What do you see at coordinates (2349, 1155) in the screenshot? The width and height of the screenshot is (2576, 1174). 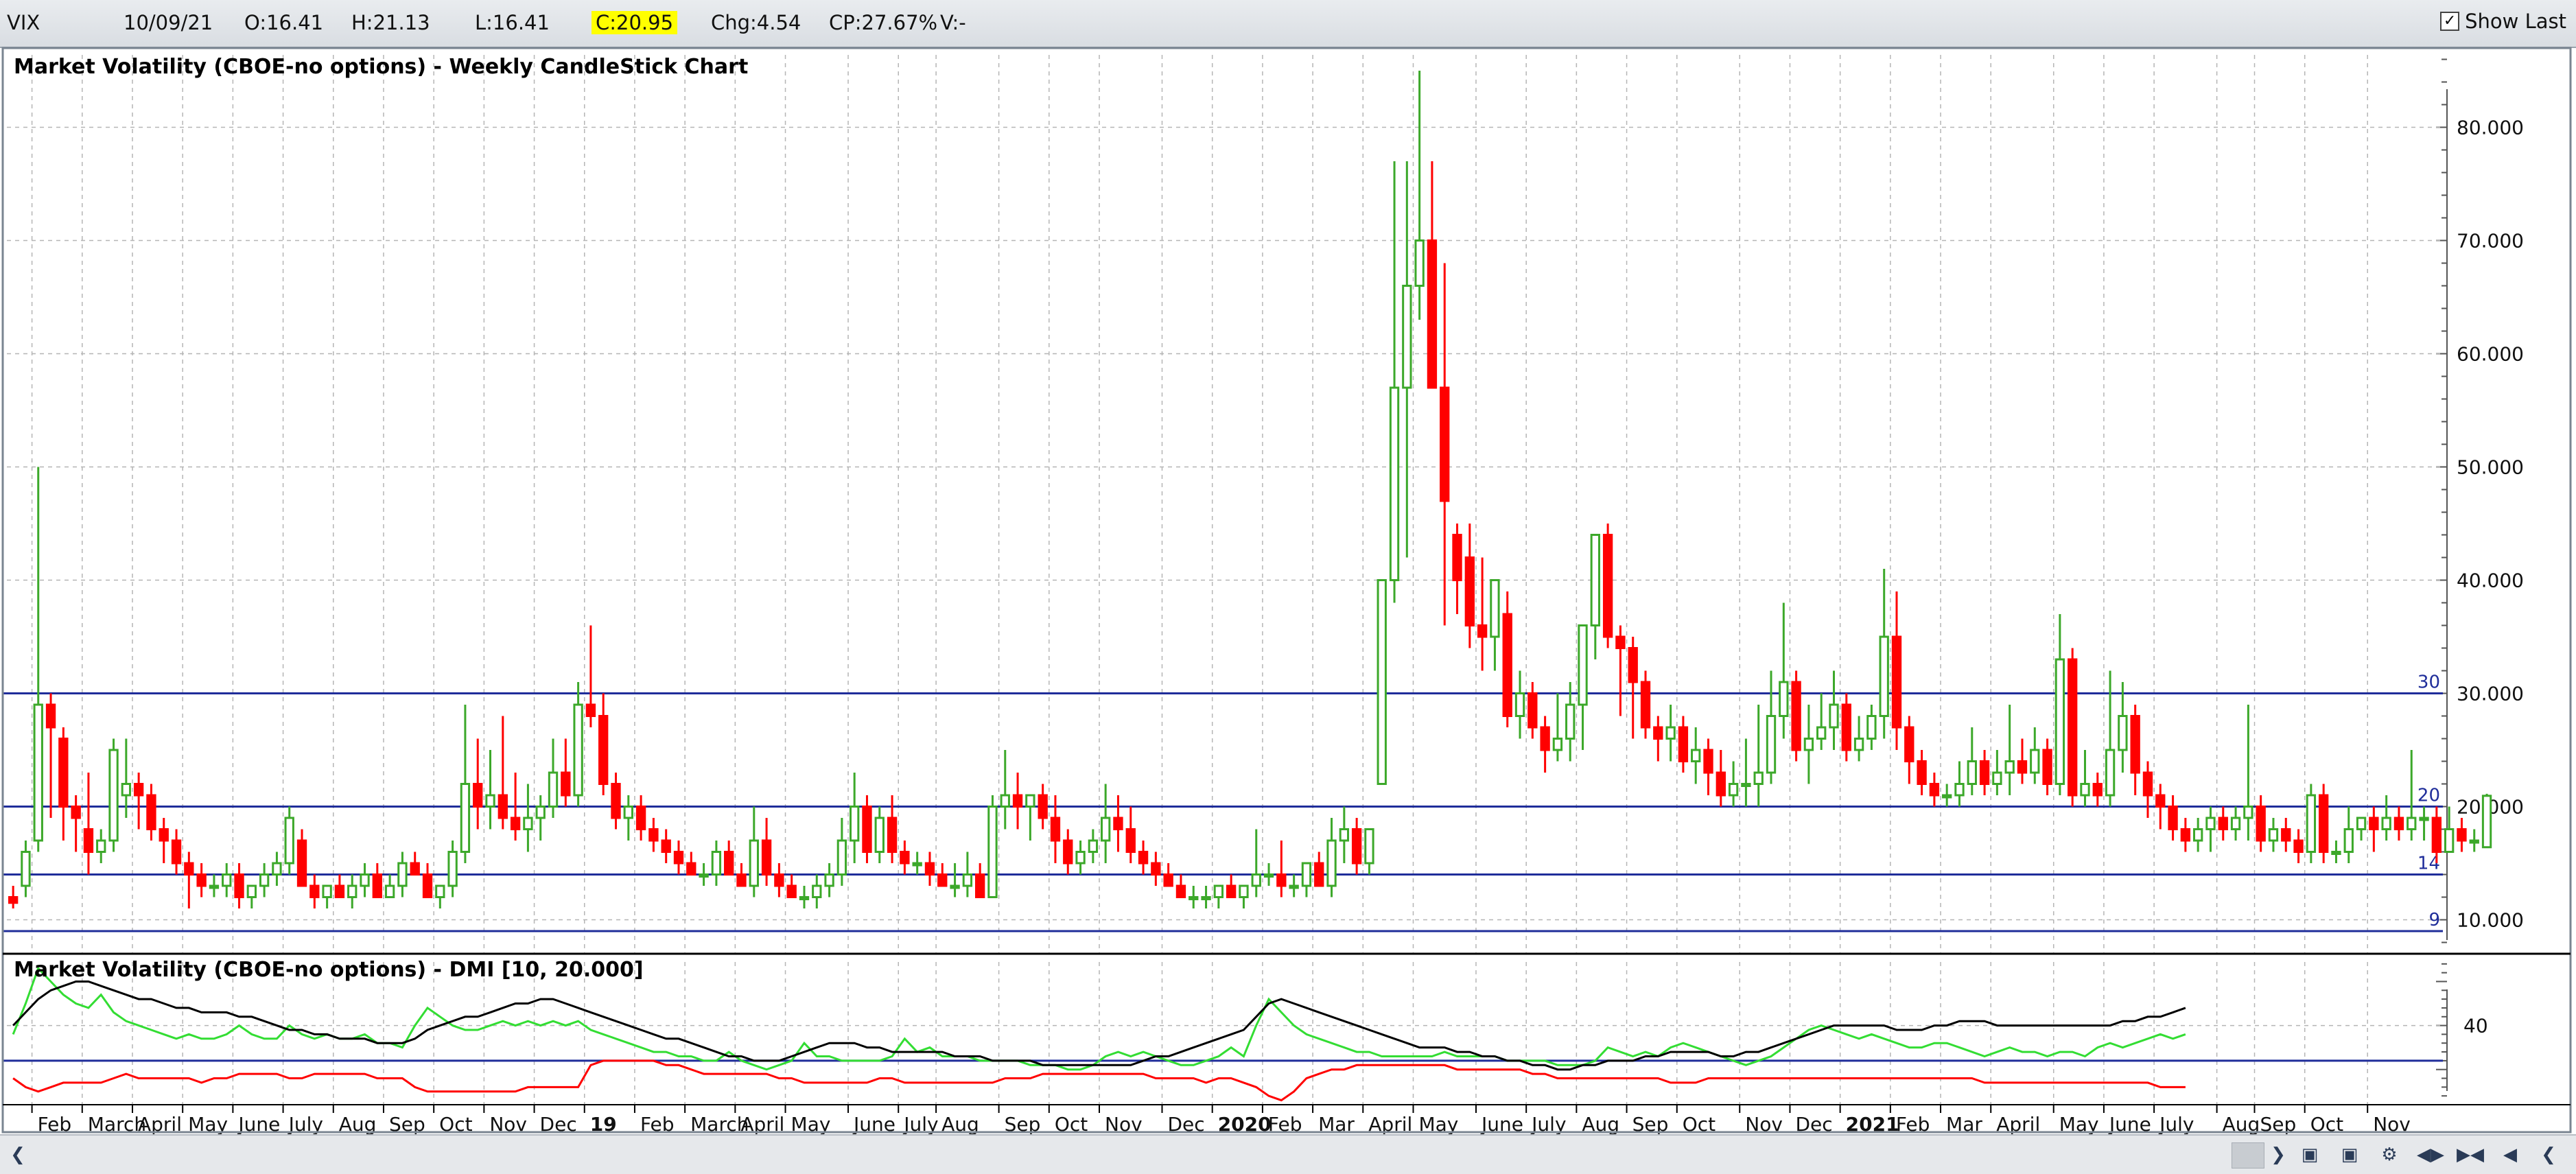 I see `zoom-out-icon: ▣` at bounding box center [2349, 1155].